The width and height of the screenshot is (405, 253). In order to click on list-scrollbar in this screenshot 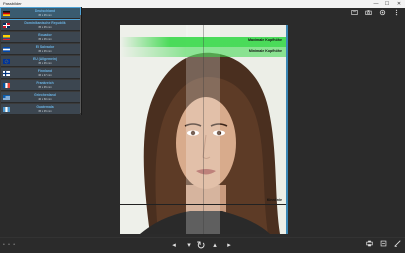, I will do `click(80, 64)`.